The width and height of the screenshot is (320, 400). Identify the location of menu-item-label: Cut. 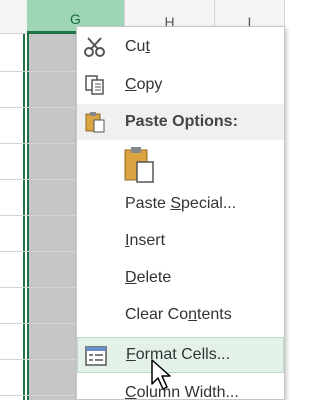
(137, 46).